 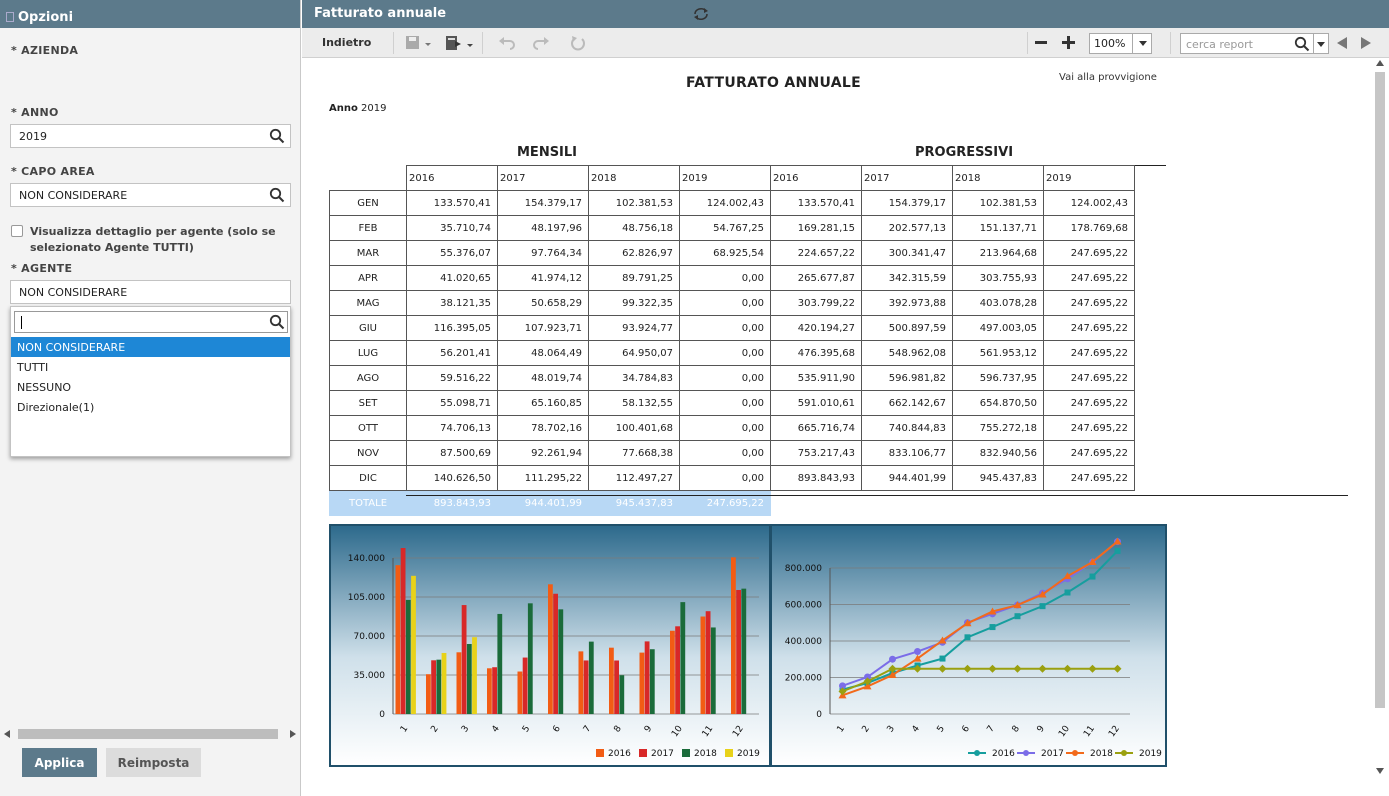 What do you see at coordinates (452, 278) in the screenshot?
I see `monthly-cell: 41.020,65` at bounding box center [452, 278].